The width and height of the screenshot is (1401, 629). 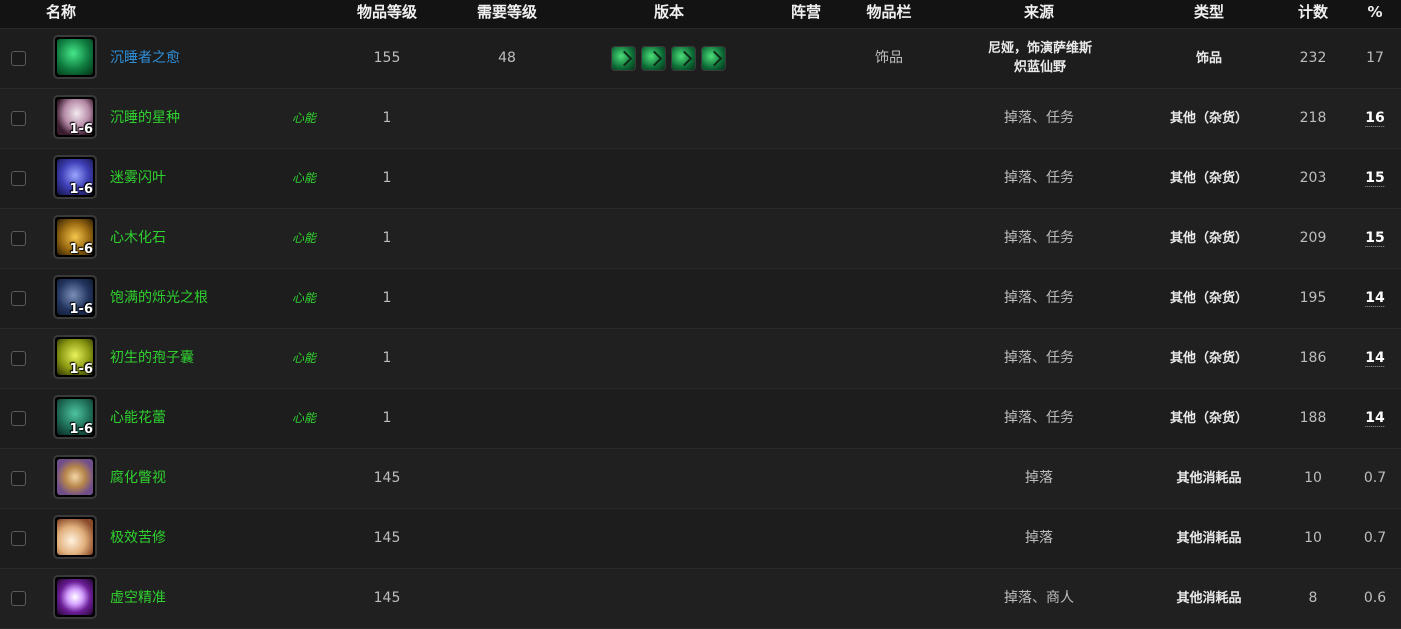 I want to click on percent-cell: 16, so click(x=1375, y=118).